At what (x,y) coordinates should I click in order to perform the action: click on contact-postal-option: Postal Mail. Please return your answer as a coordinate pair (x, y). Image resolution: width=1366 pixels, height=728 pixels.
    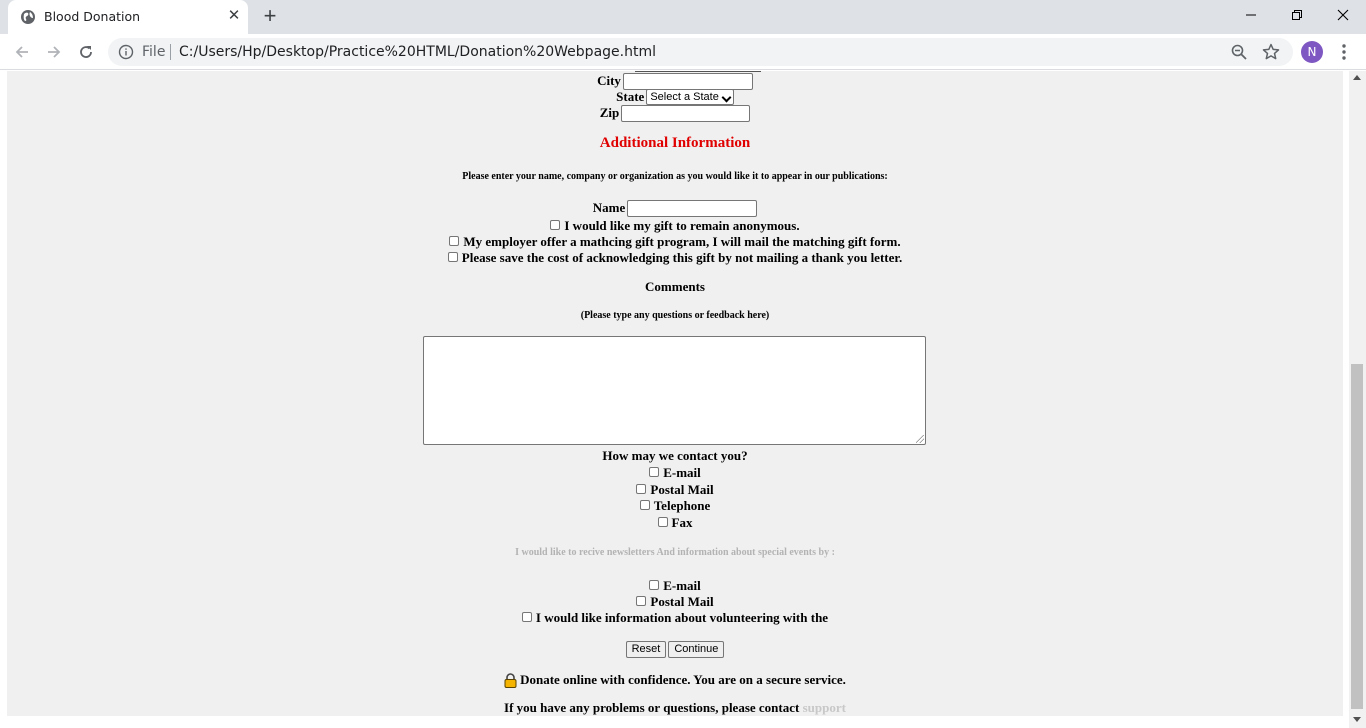
    Looking at the image, I should click on (675, 489).